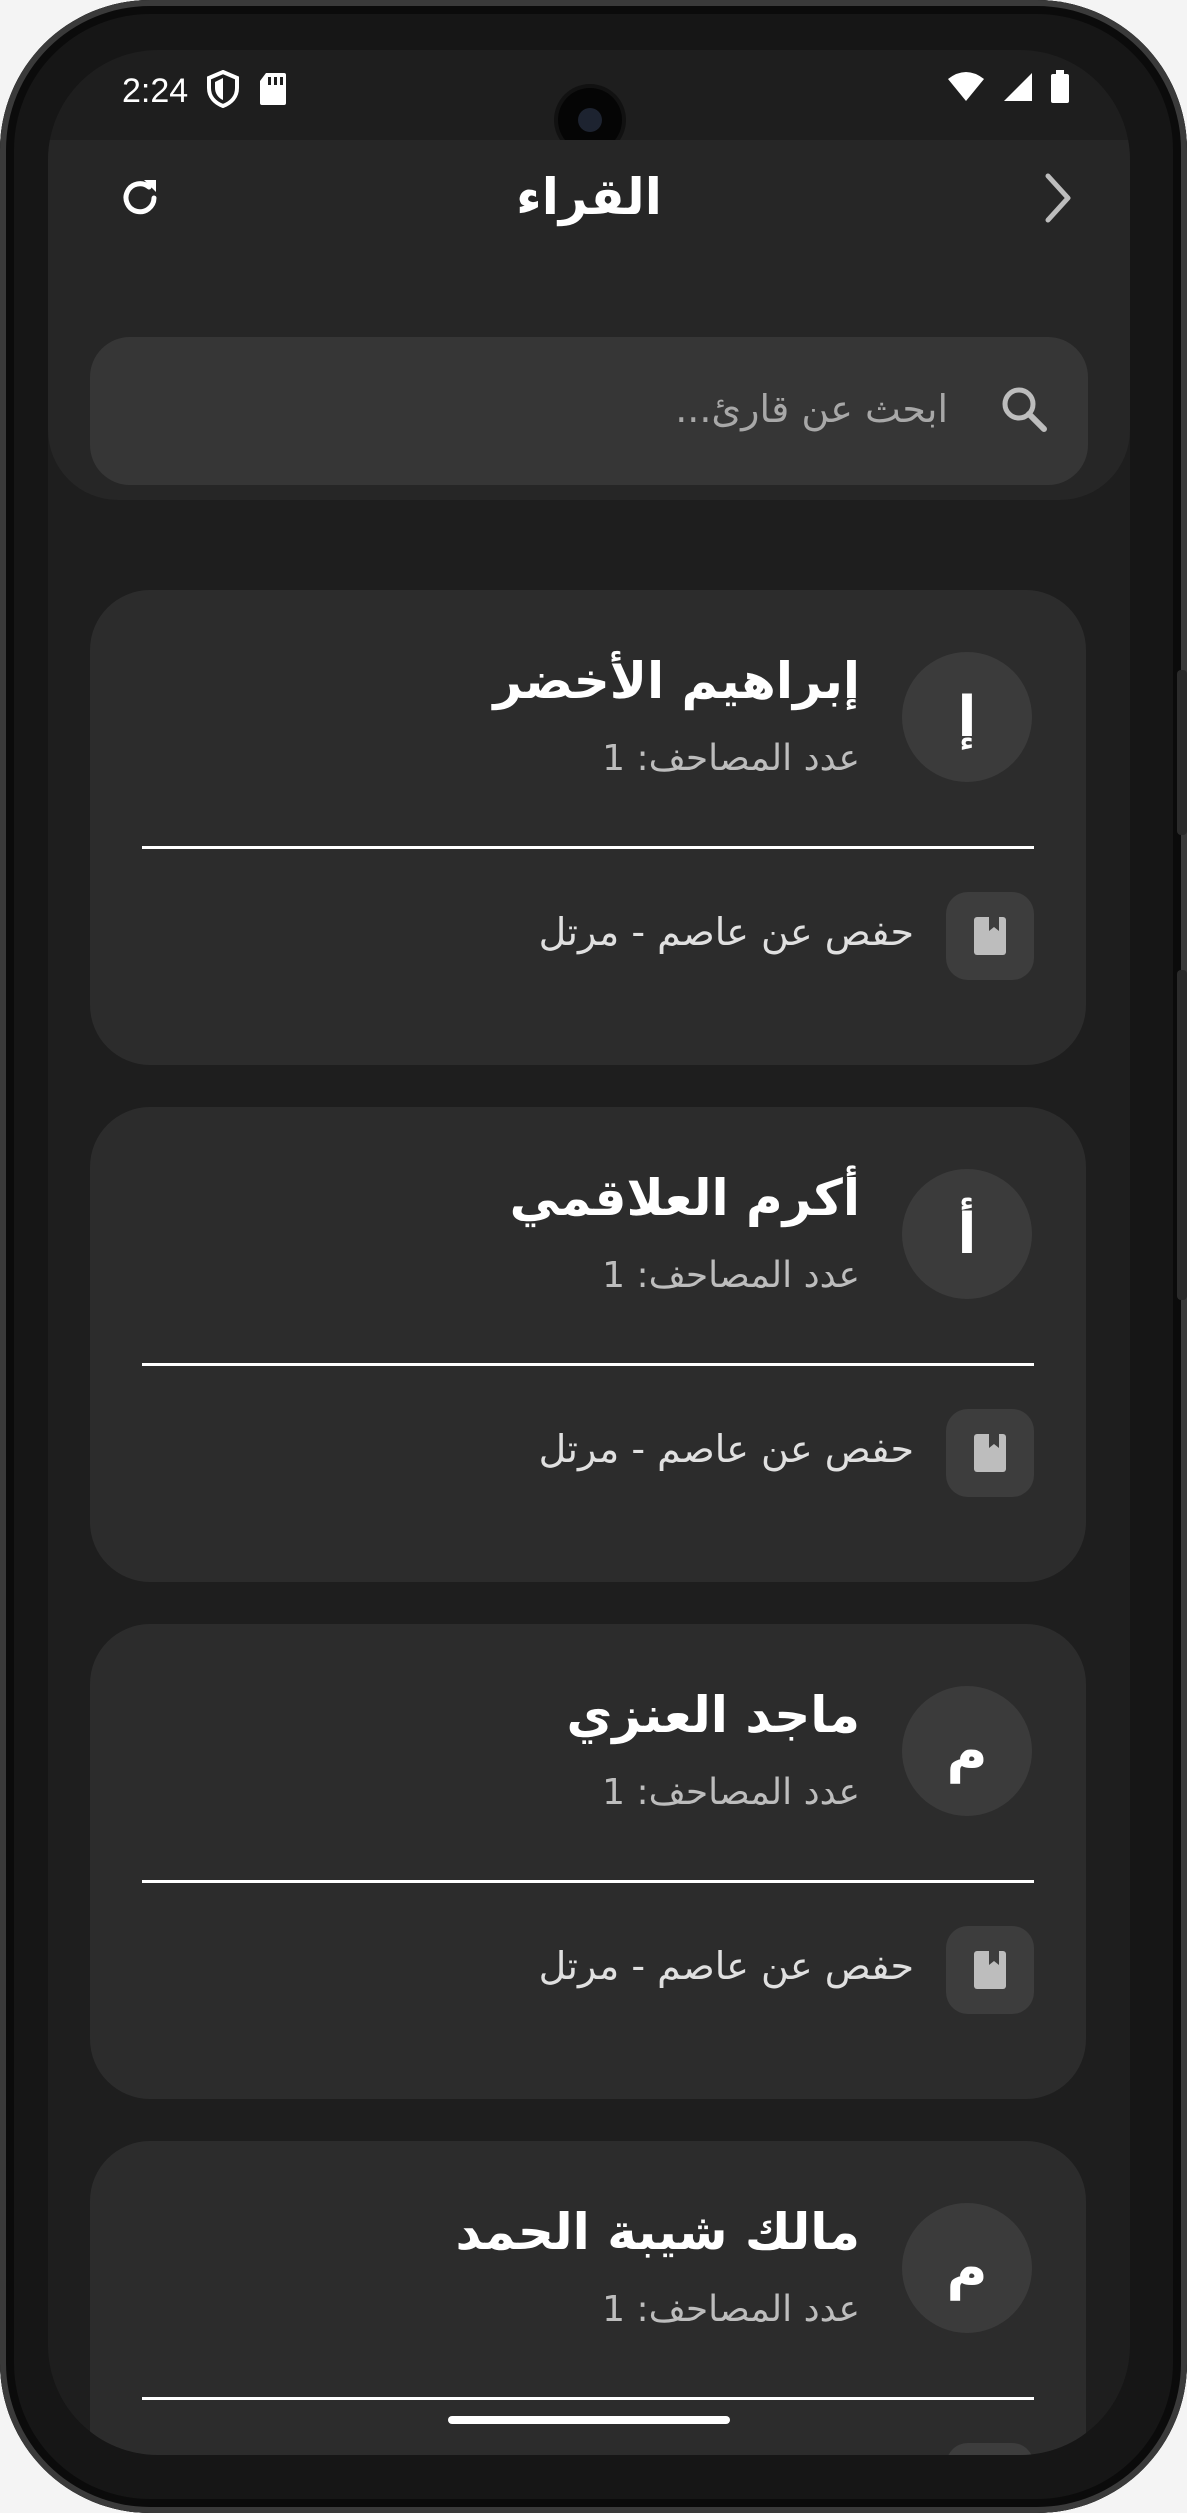 The image size is (1187, 2513). I want to click on sd-card-icon, so click(273, 91).